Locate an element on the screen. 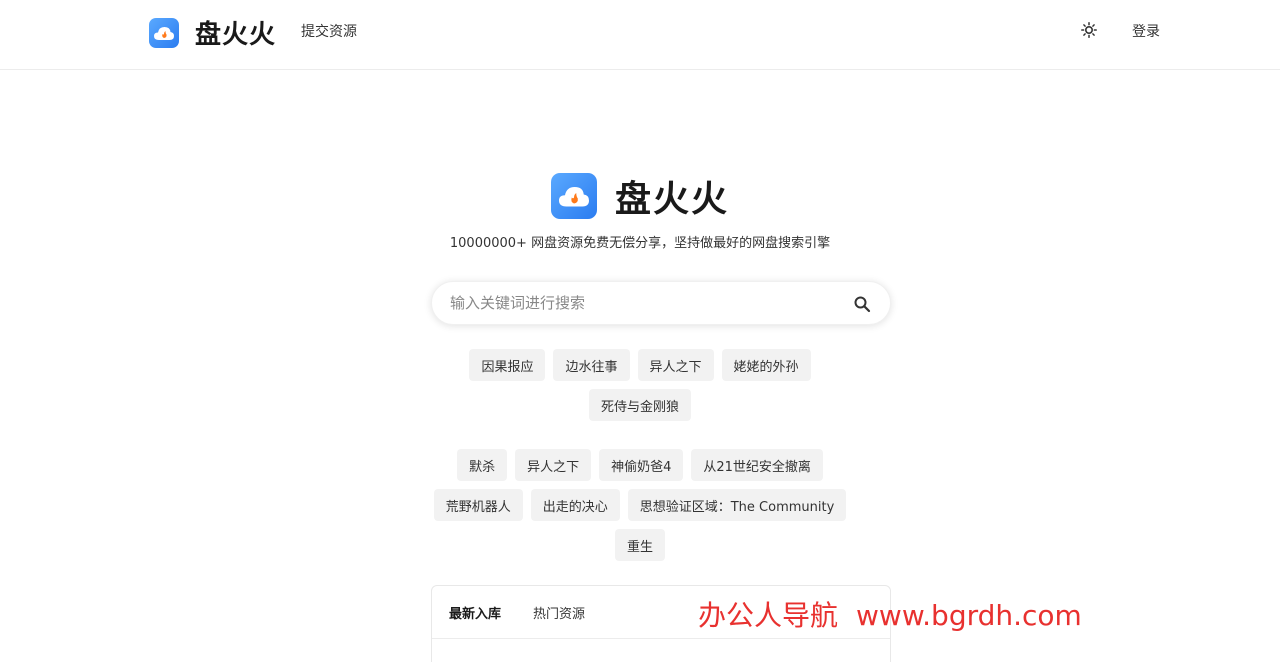 This screenshot has height=662, width=1280. trending-tags-row-3: 重生 is located at coordinates (640, 545).